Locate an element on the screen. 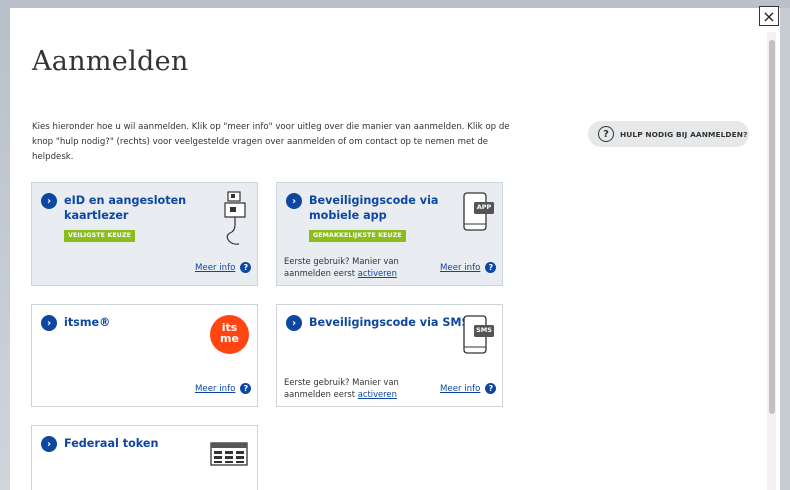  itsme-logo-text: its me is located at coordinates (229, 333).